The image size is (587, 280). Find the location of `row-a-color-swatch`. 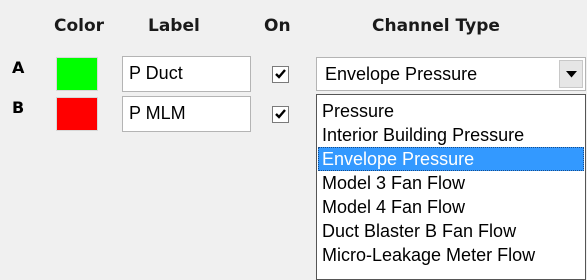

row-a-color-swatch is located at coordinates (77, 74).